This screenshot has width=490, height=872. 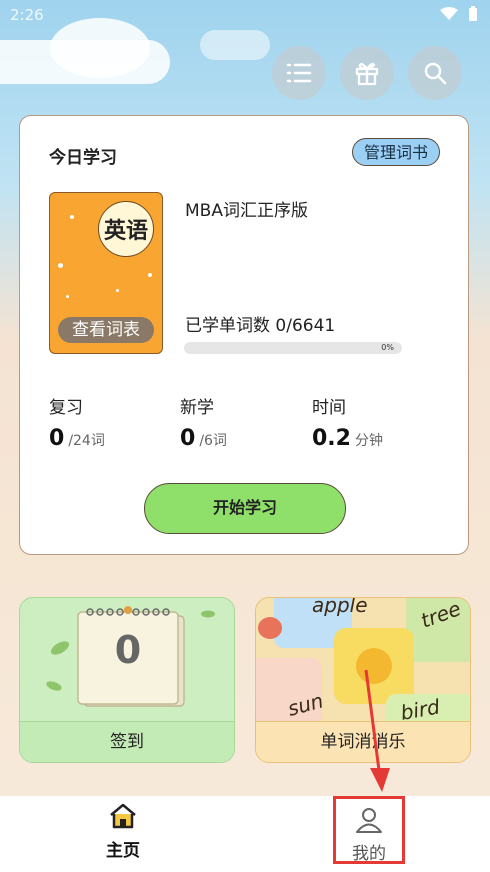 I want to click on list-icon, so click(x=299, y=73).